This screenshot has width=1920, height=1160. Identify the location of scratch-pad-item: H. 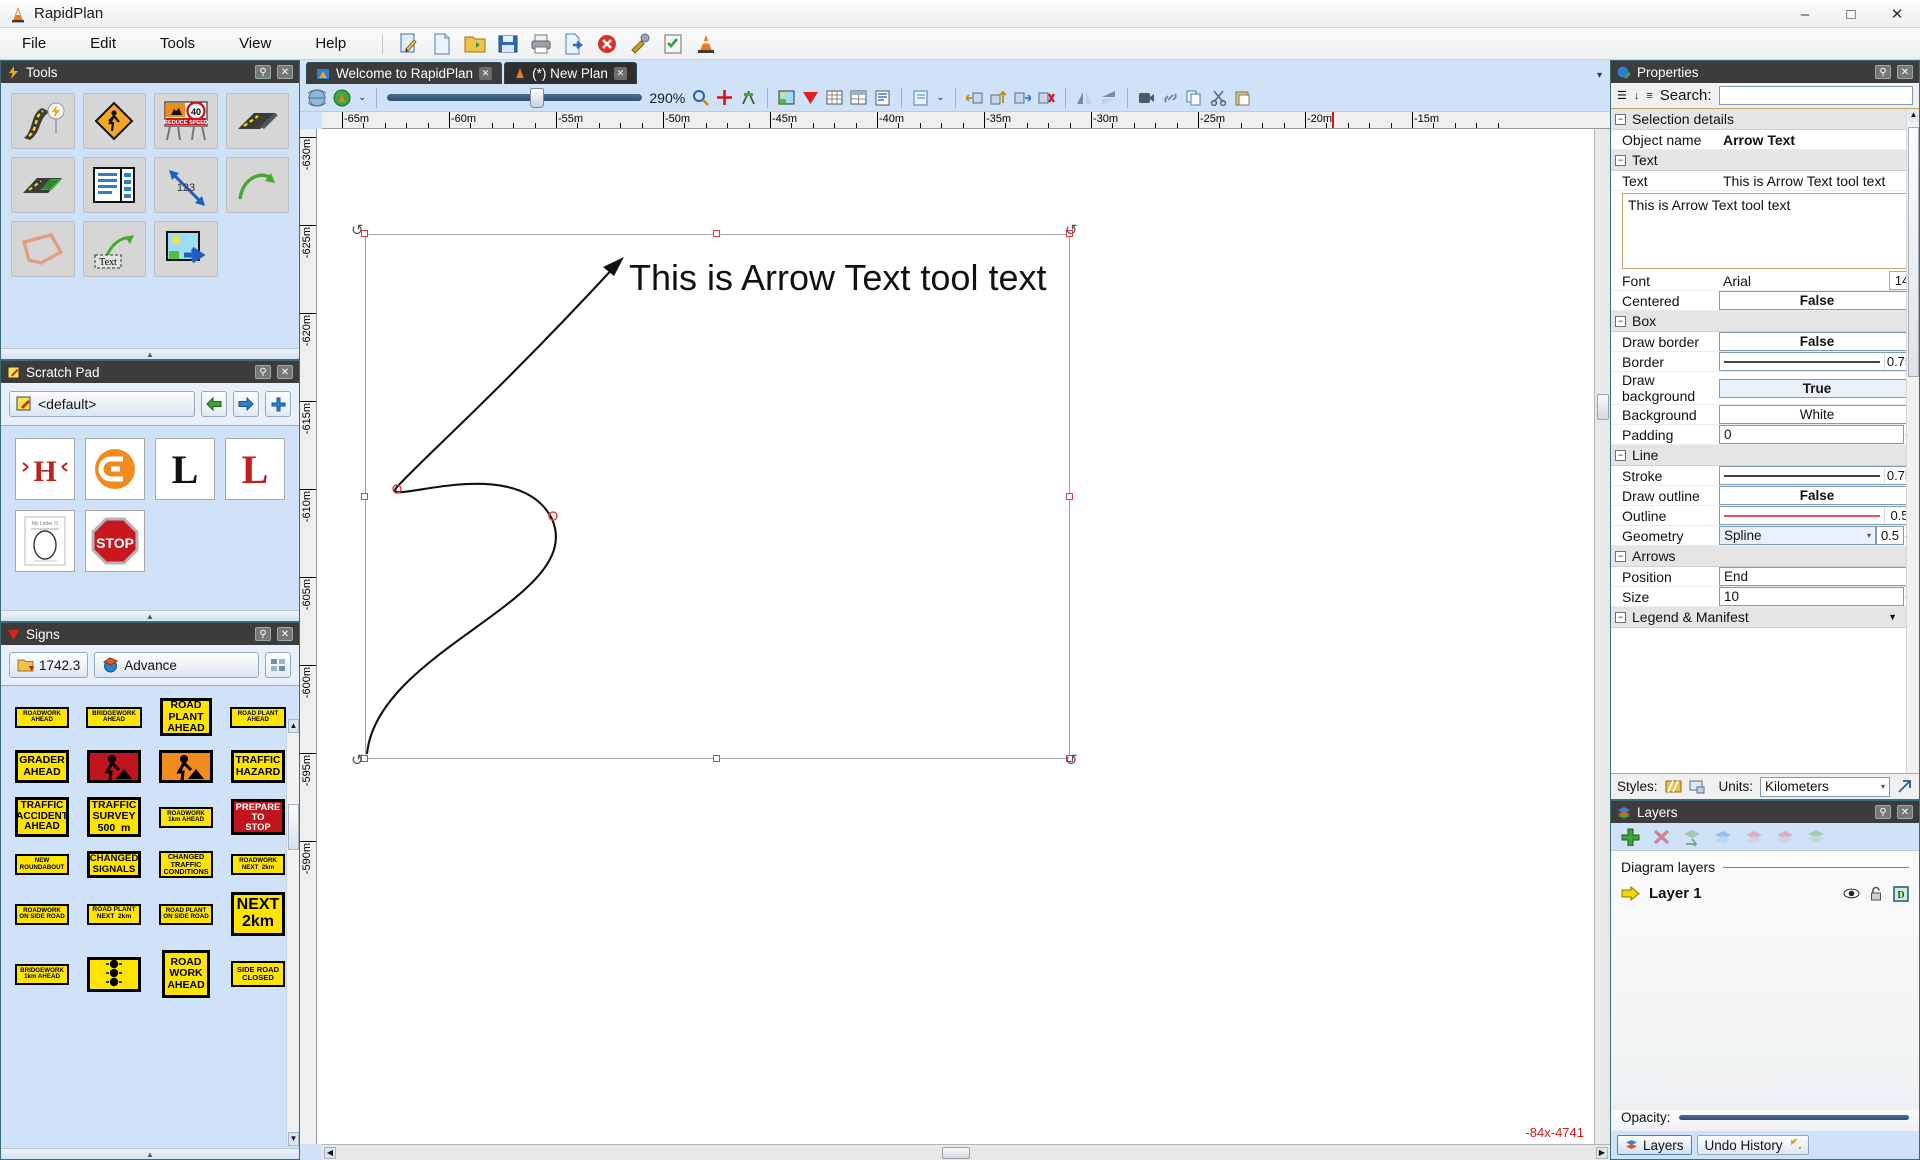
(45, 469).